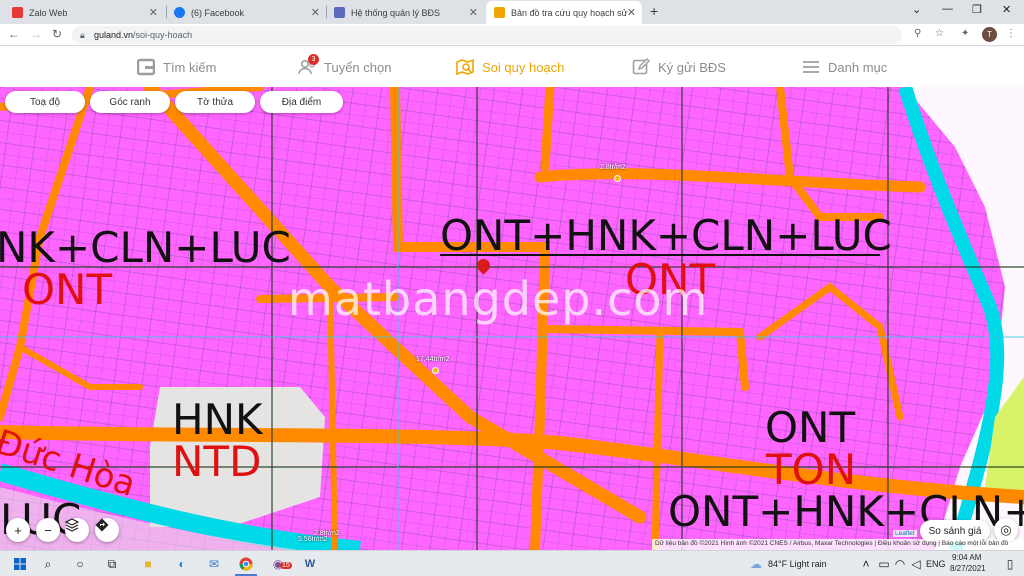  I want to click on windows-start-icon, so click(20, 564).